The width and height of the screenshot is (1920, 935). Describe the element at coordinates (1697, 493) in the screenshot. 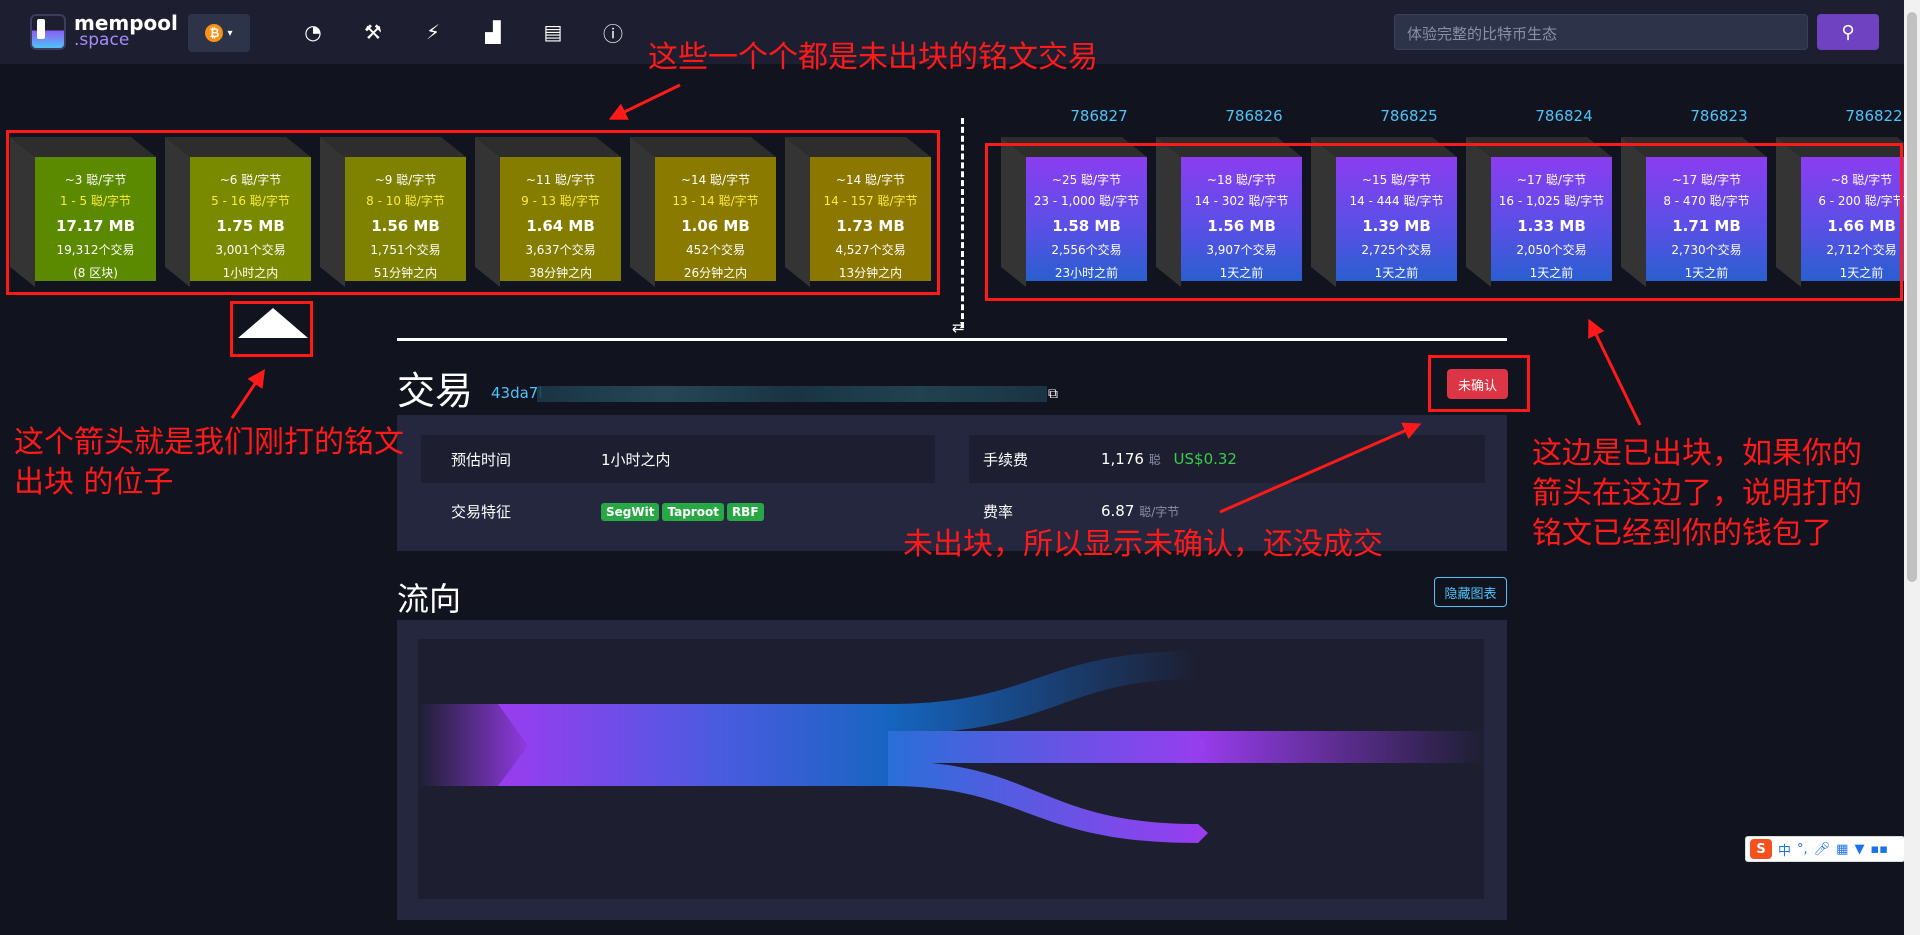

I see `annotation-right-line2: 箭头在这边了，说明打的` at that location.